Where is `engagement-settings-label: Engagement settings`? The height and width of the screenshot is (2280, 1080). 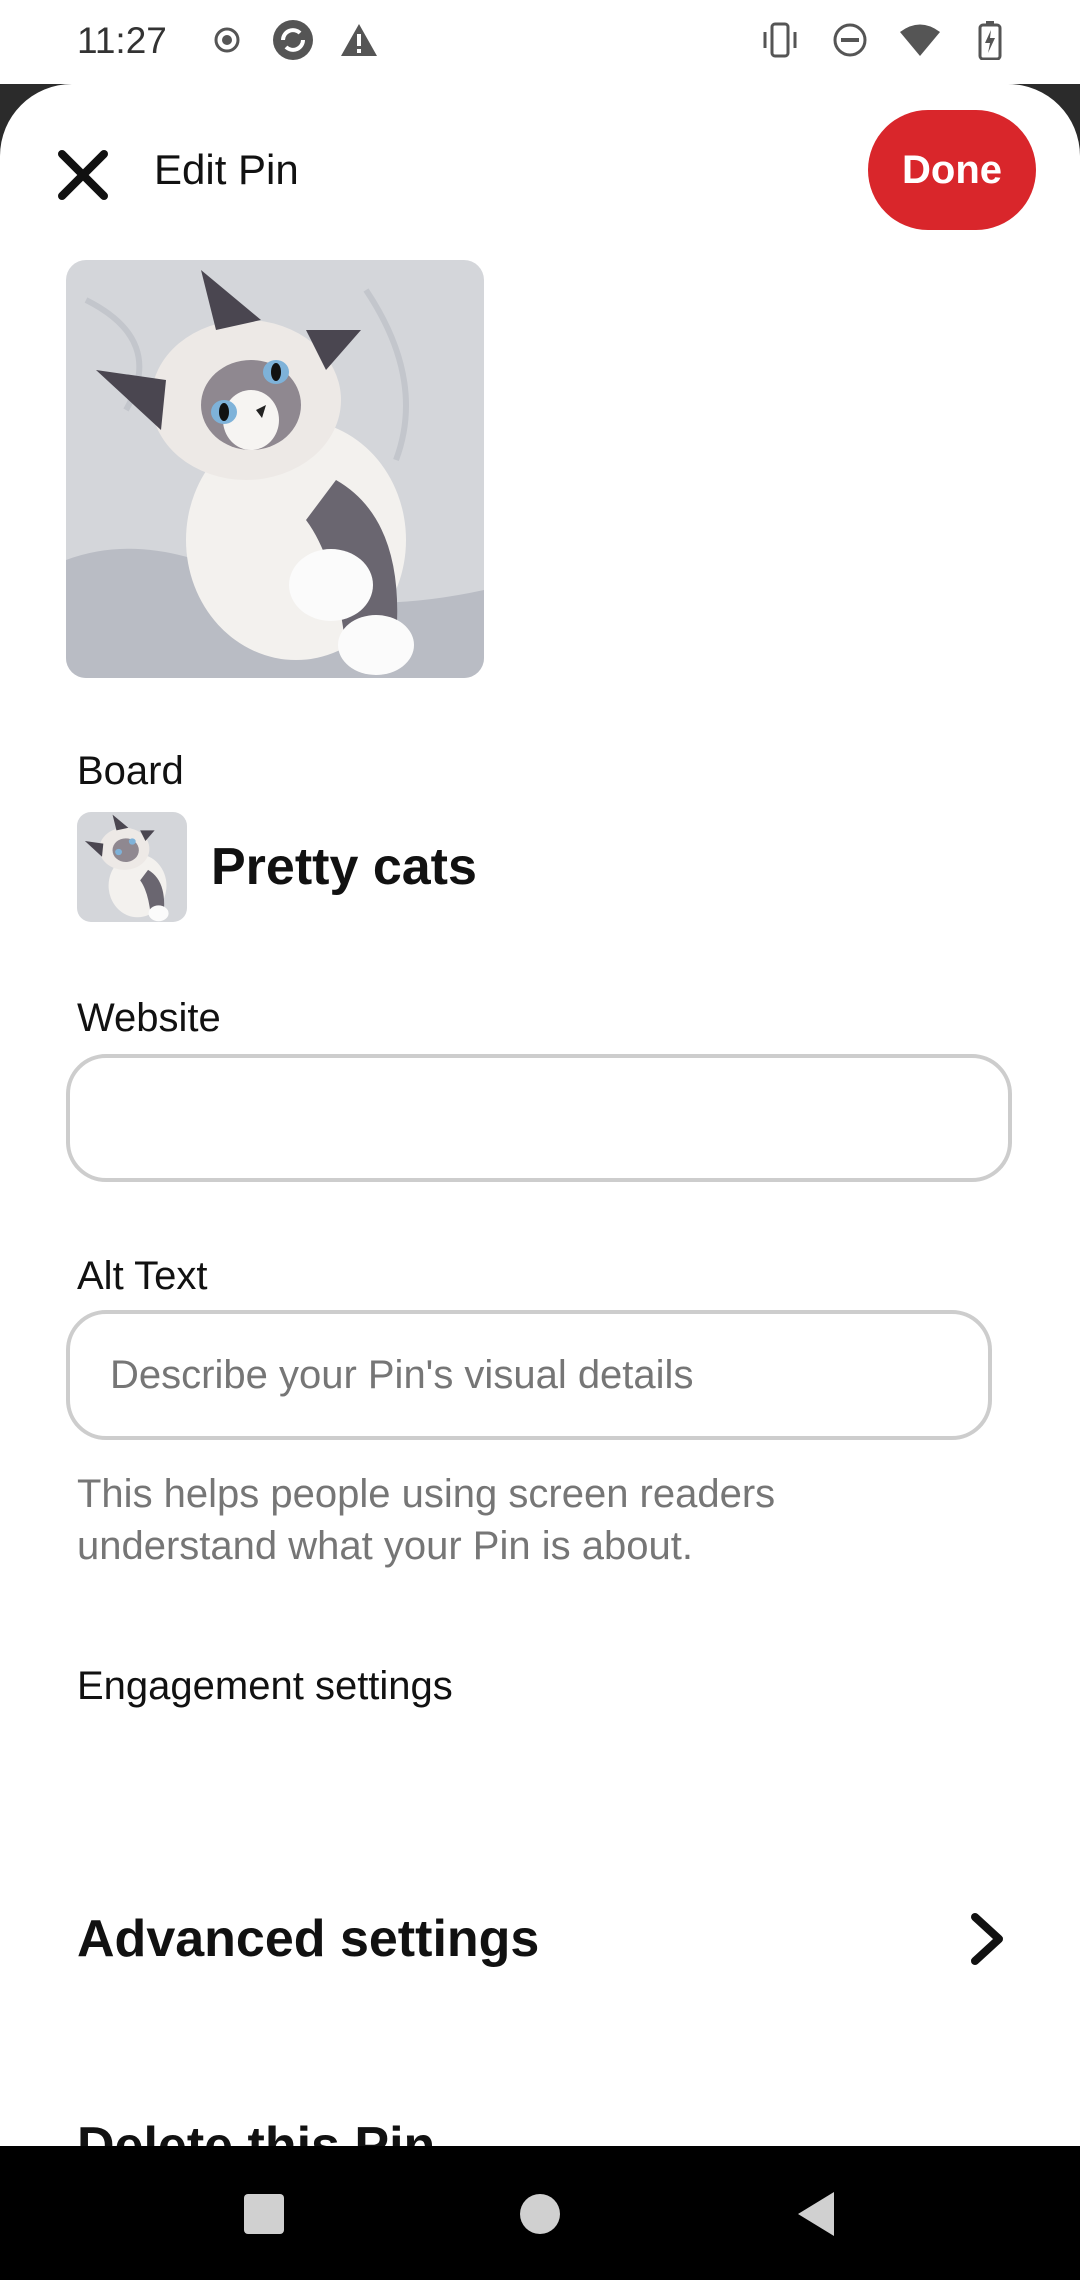
engagement-settings-label: Engagement settings is located at coordinates (265, 1686).